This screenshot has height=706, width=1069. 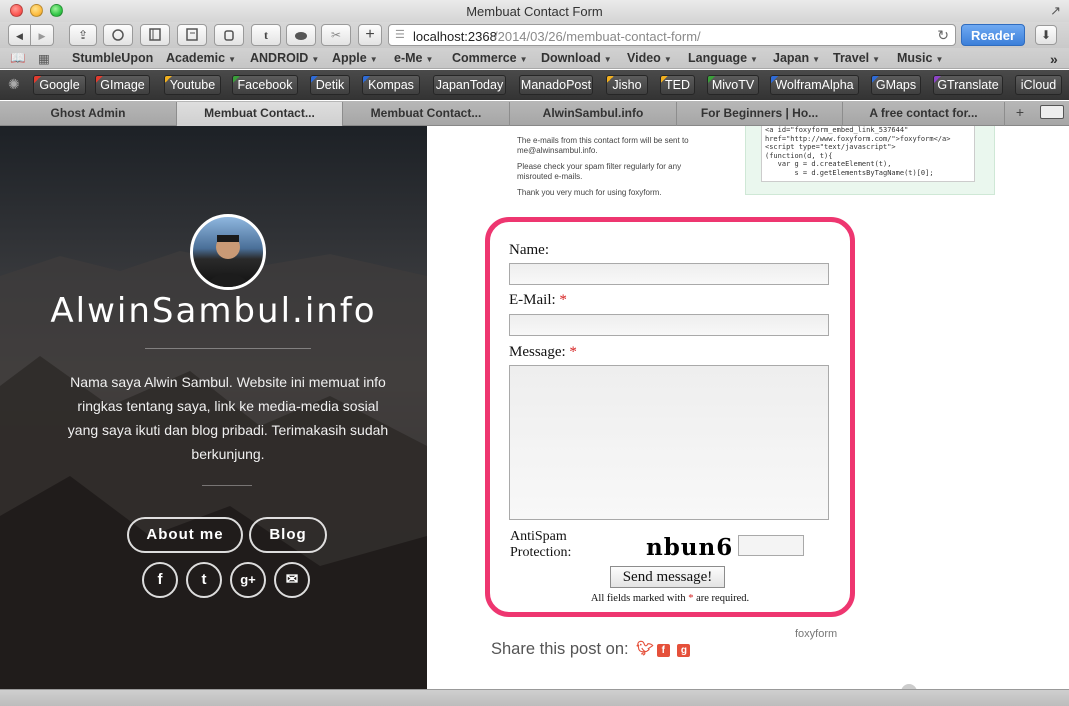 I want to click on hand-icon, so click(x=229, y=35).